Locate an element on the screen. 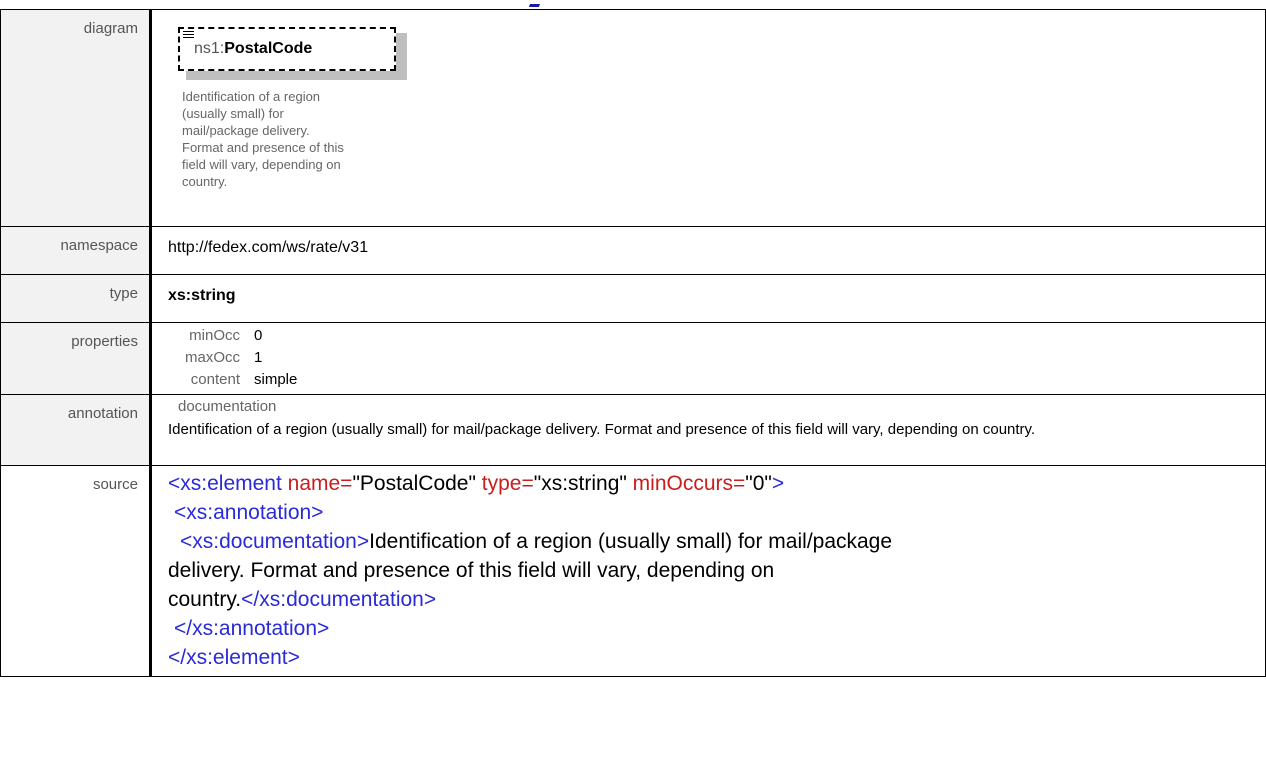 This screenshot has height=763, width=1266. diagram-label: diagram is located at coordinates (75, 118).